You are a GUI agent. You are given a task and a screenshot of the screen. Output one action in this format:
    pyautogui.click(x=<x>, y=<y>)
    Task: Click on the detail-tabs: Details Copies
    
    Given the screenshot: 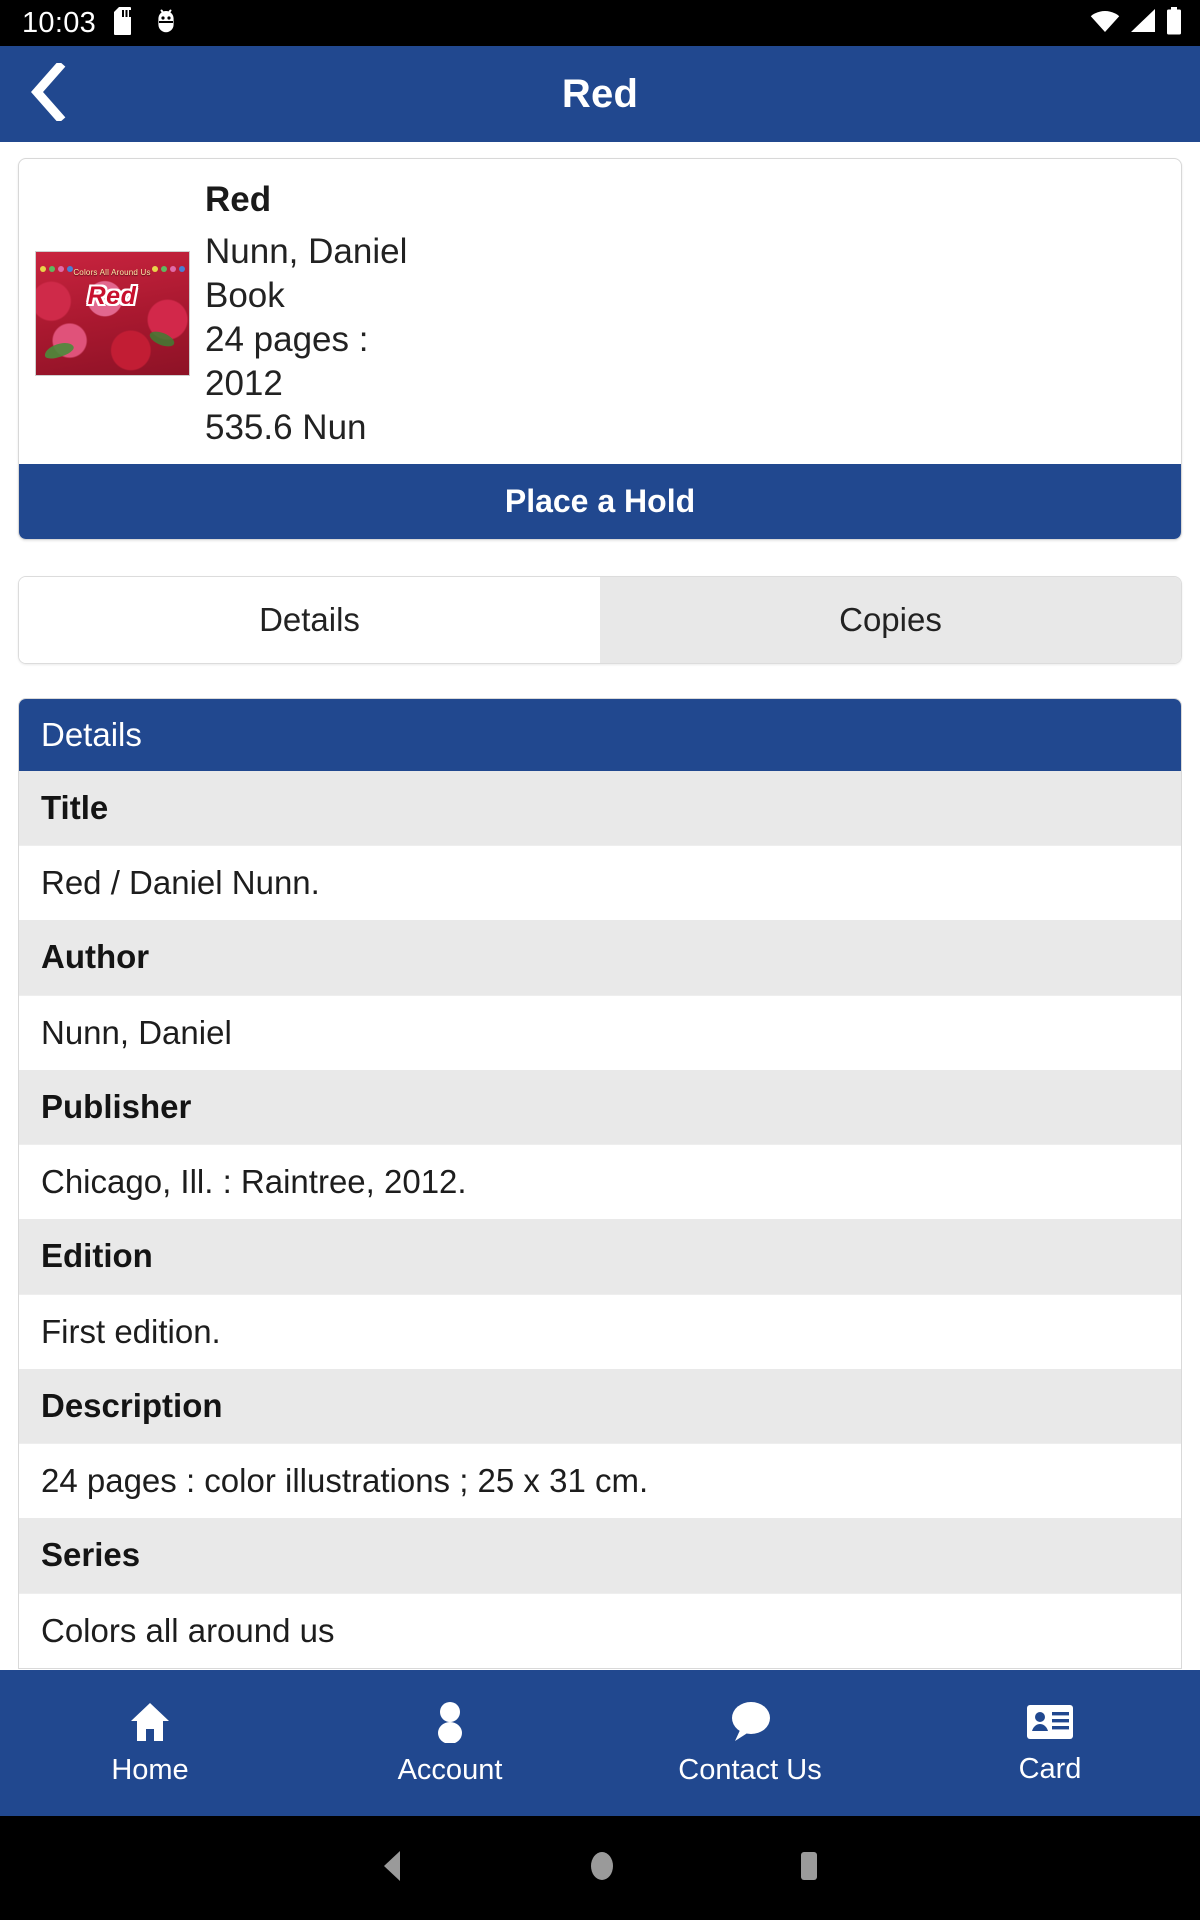 What is the action you would take?
    pyautogui.click(x=600, y=620)
    